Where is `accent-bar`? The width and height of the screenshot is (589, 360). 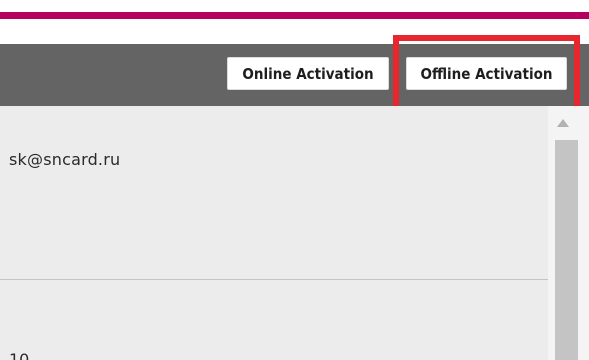 accent-bar is located at coordinates (294, 15).